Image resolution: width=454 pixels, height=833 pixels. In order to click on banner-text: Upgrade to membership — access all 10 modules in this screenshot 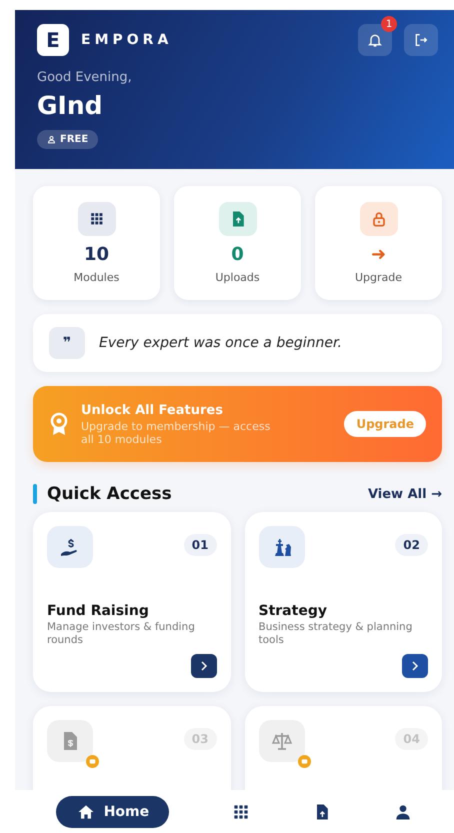, I will do `click(176, 433)`.